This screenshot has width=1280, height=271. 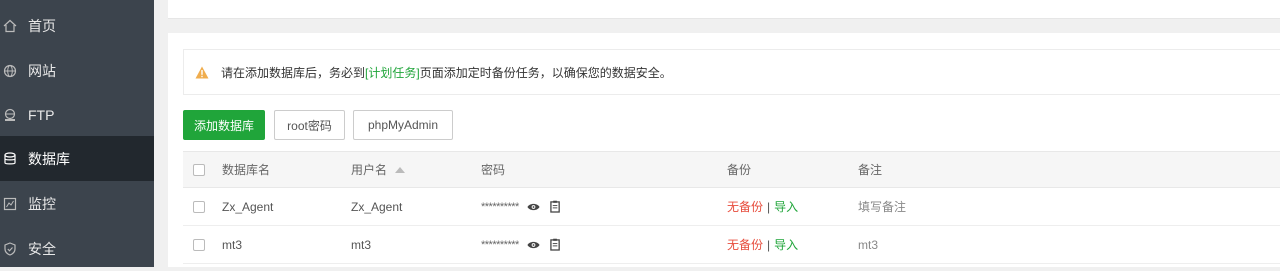 I want to click on header-name: 数据库名, so click(x=246, y=169).